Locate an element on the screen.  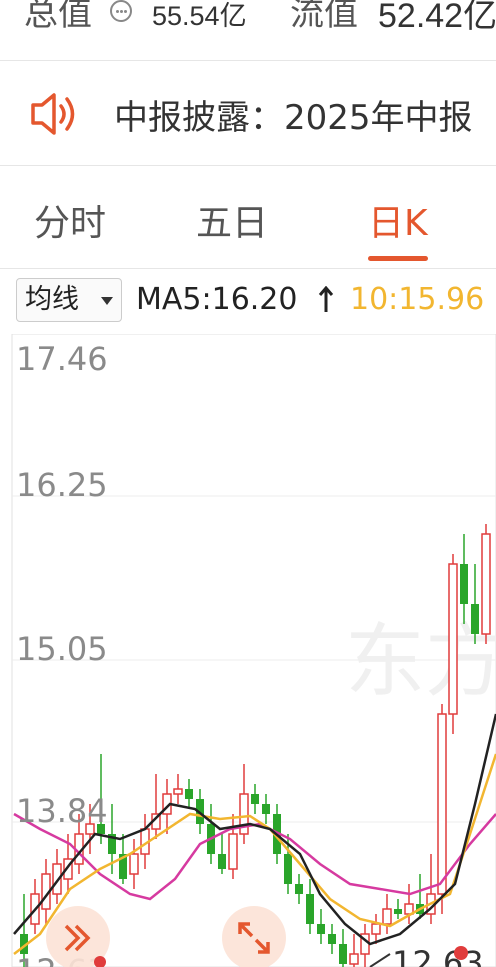
arrow-up-icon is located at coordinates (326, 299).